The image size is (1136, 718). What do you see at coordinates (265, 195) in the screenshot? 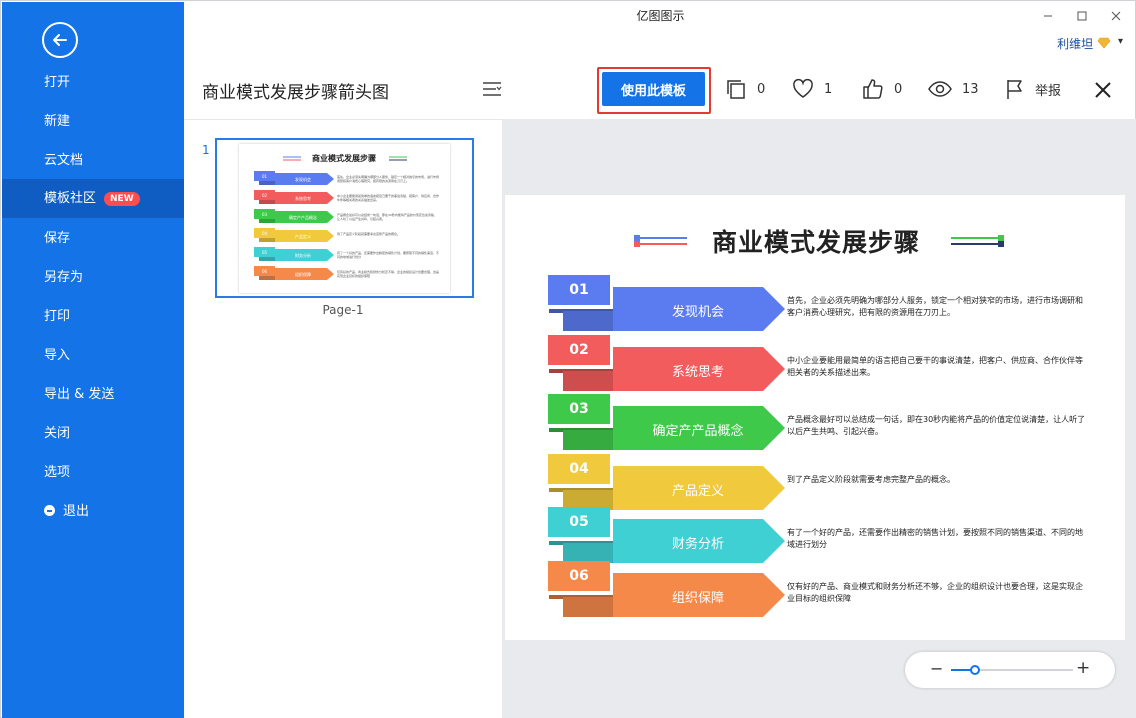
I see `thumbnail-step-number: 02` at bounding box center [265, 195].